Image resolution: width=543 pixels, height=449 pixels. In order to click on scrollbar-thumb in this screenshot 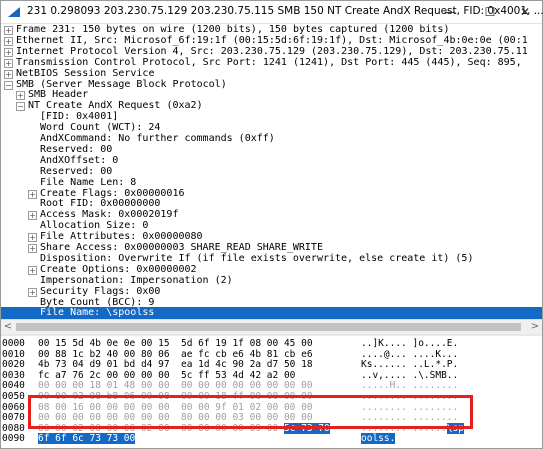, I will do `click(268, 327)`.